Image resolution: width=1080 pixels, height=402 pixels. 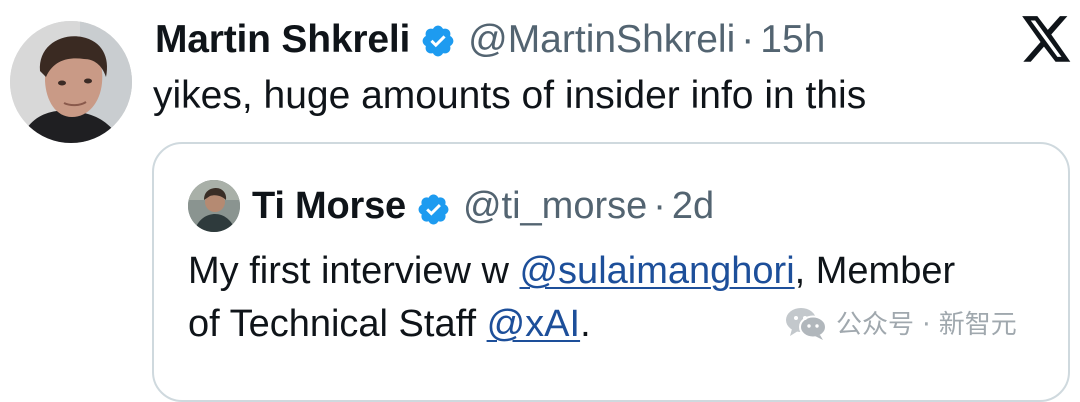 I want to click on author-handle: @MartinShkreli, so click(x=601, y=40).